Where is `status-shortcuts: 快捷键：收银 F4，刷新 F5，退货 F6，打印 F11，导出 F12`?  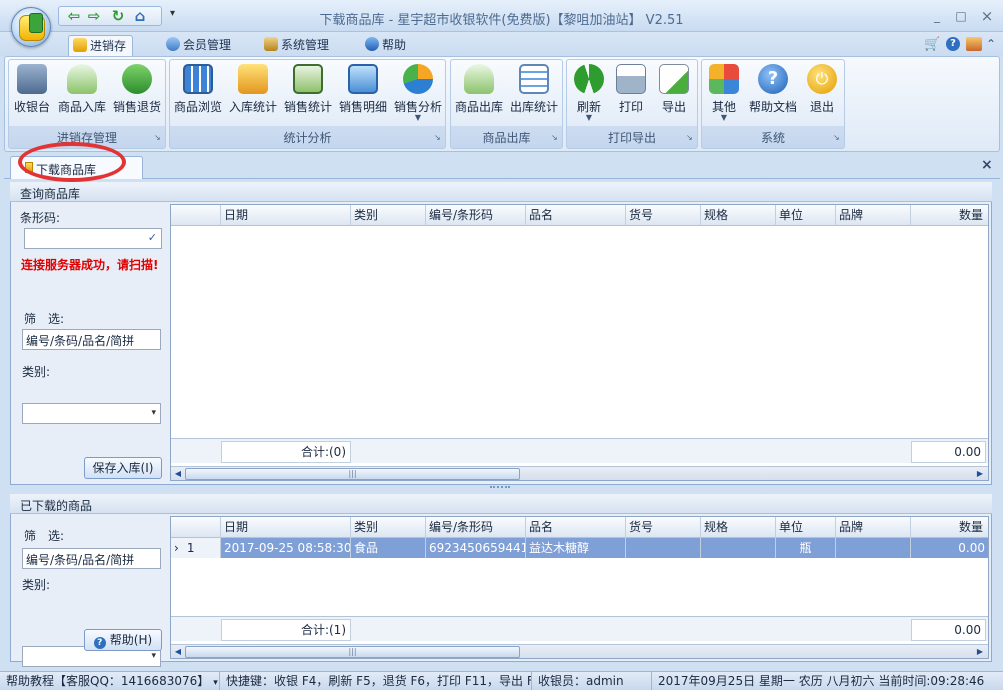
status-shortcuts: 快捷键：收银 F4，刷新 F5，退货 F6，打印 F11，导出 F12 is located at coordinates (376, 681).